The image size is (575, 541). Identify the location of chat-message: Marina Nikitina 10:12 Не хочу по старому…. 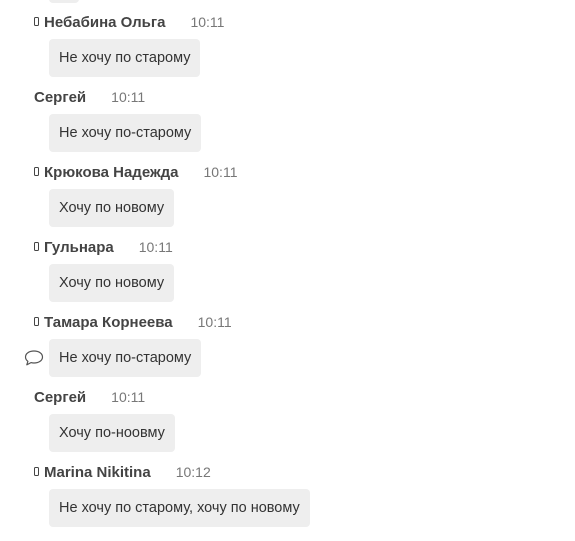
(287, 495).